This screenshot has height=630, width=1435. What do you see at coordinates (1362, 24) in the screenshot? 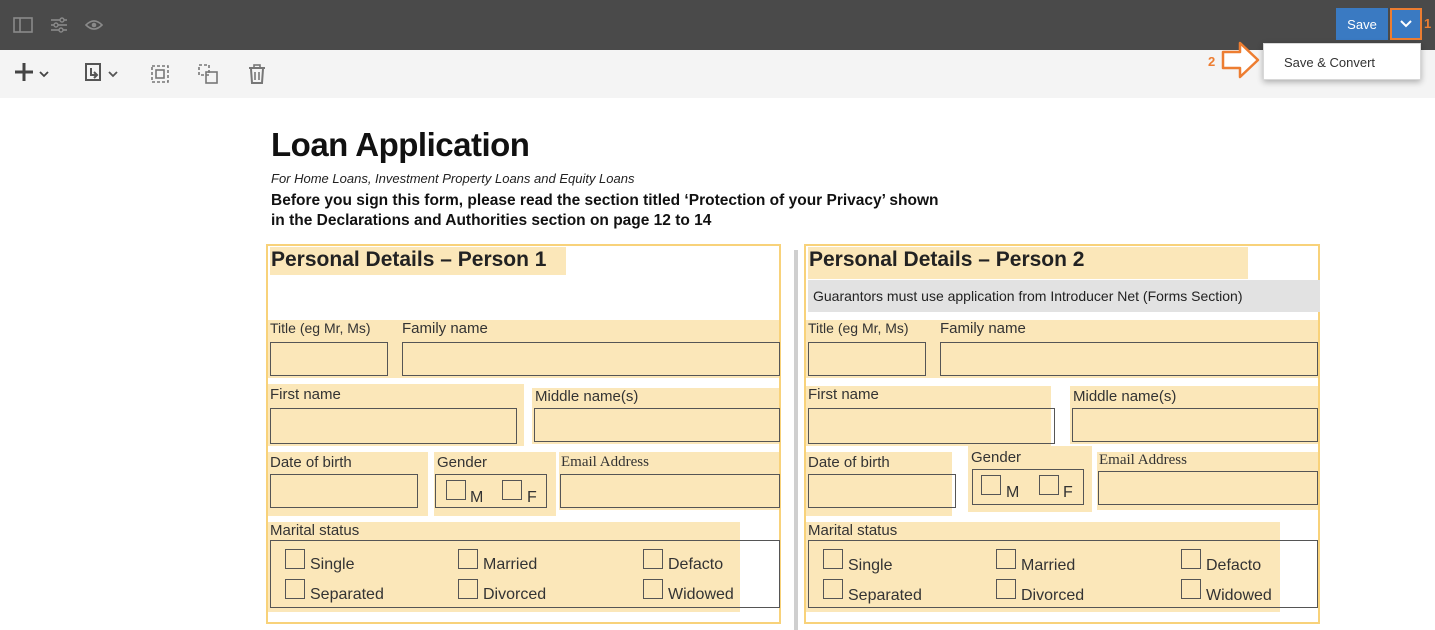
I see `save-button: Save` at bounding box center [1362, 24].